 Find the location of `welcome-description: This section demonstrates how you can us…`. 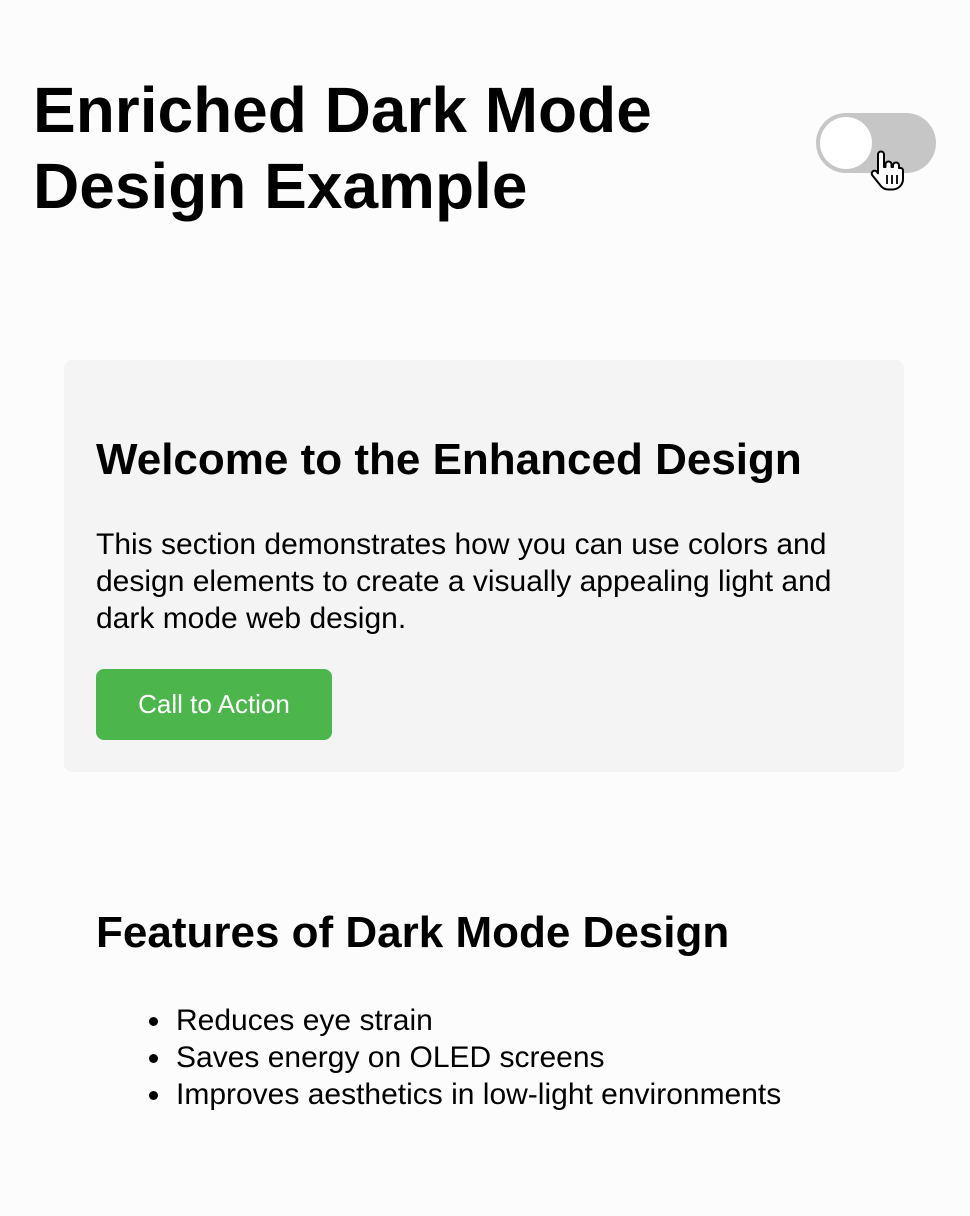

welcome-description: This section demonstrates how you can us… is located at coordinates (464, 581).